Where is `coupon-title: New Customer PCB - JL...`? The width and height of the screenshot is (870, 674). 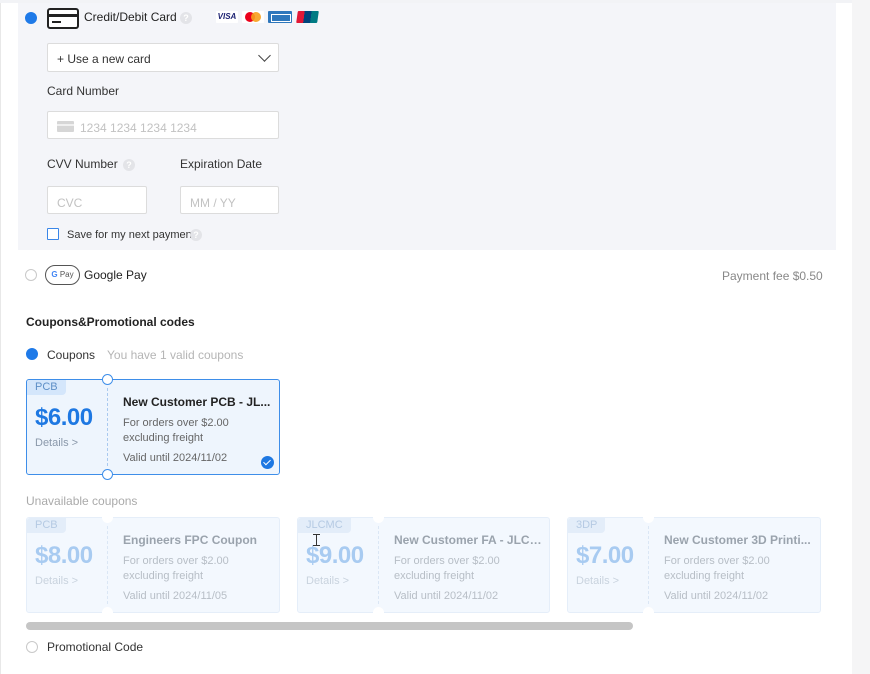 coupon-title: New Customer PCB - JL... is located at coordinates (197, 402).